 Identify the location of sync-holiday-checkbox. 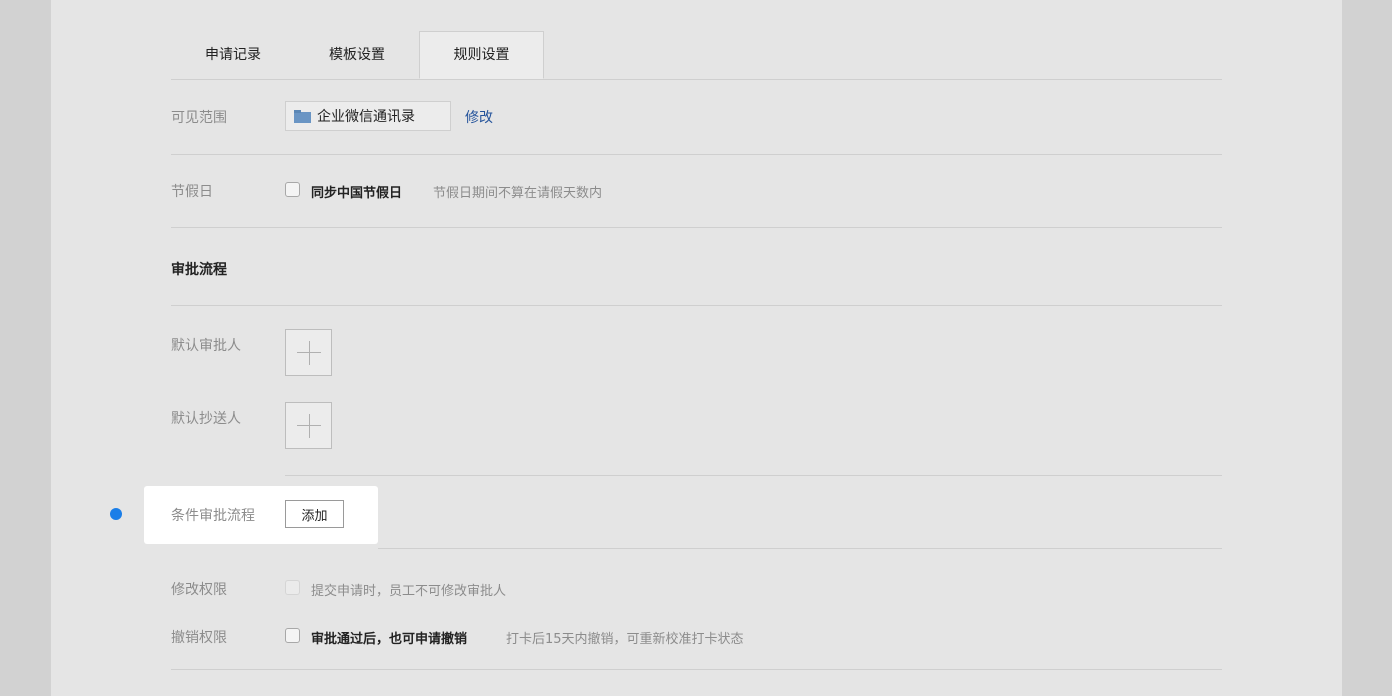
(292, 189).